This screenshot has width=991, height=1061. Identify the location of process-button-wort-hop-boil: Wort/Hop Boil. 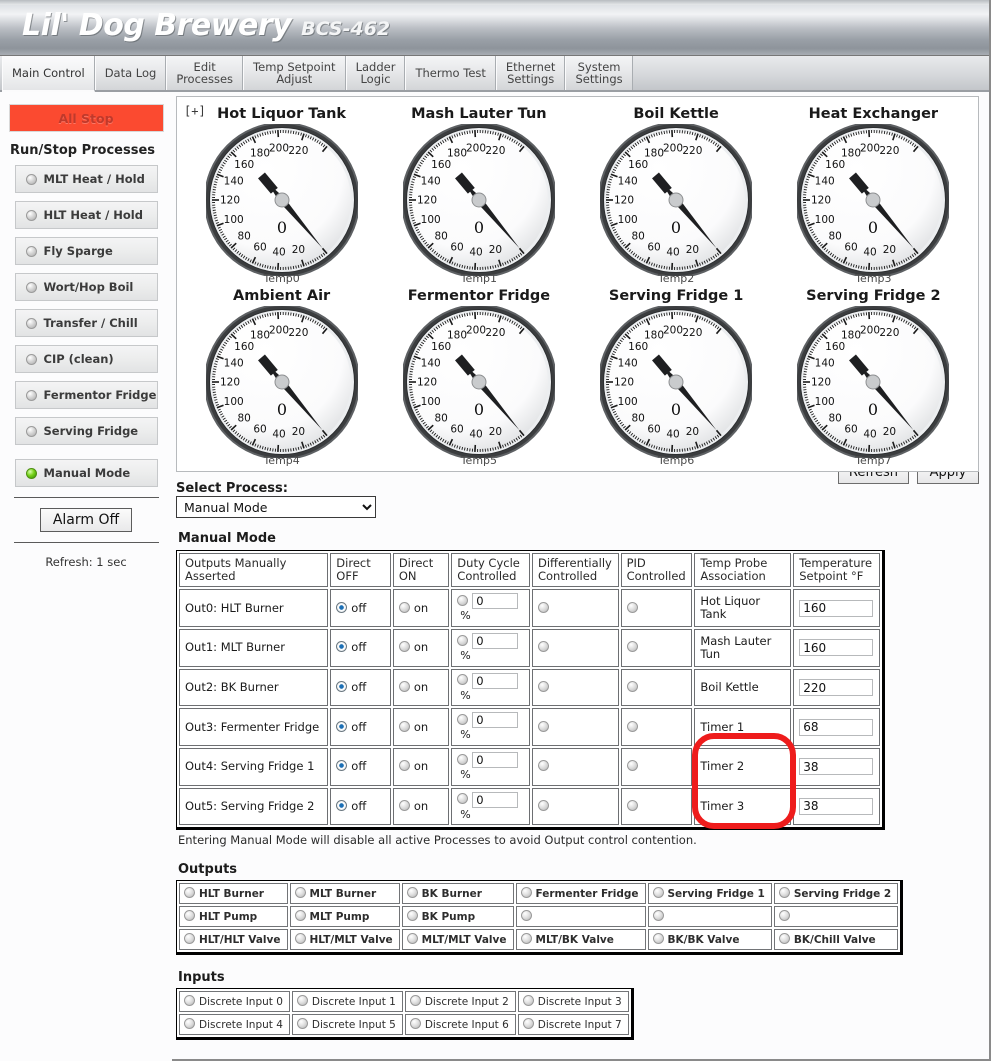
(86, 287).